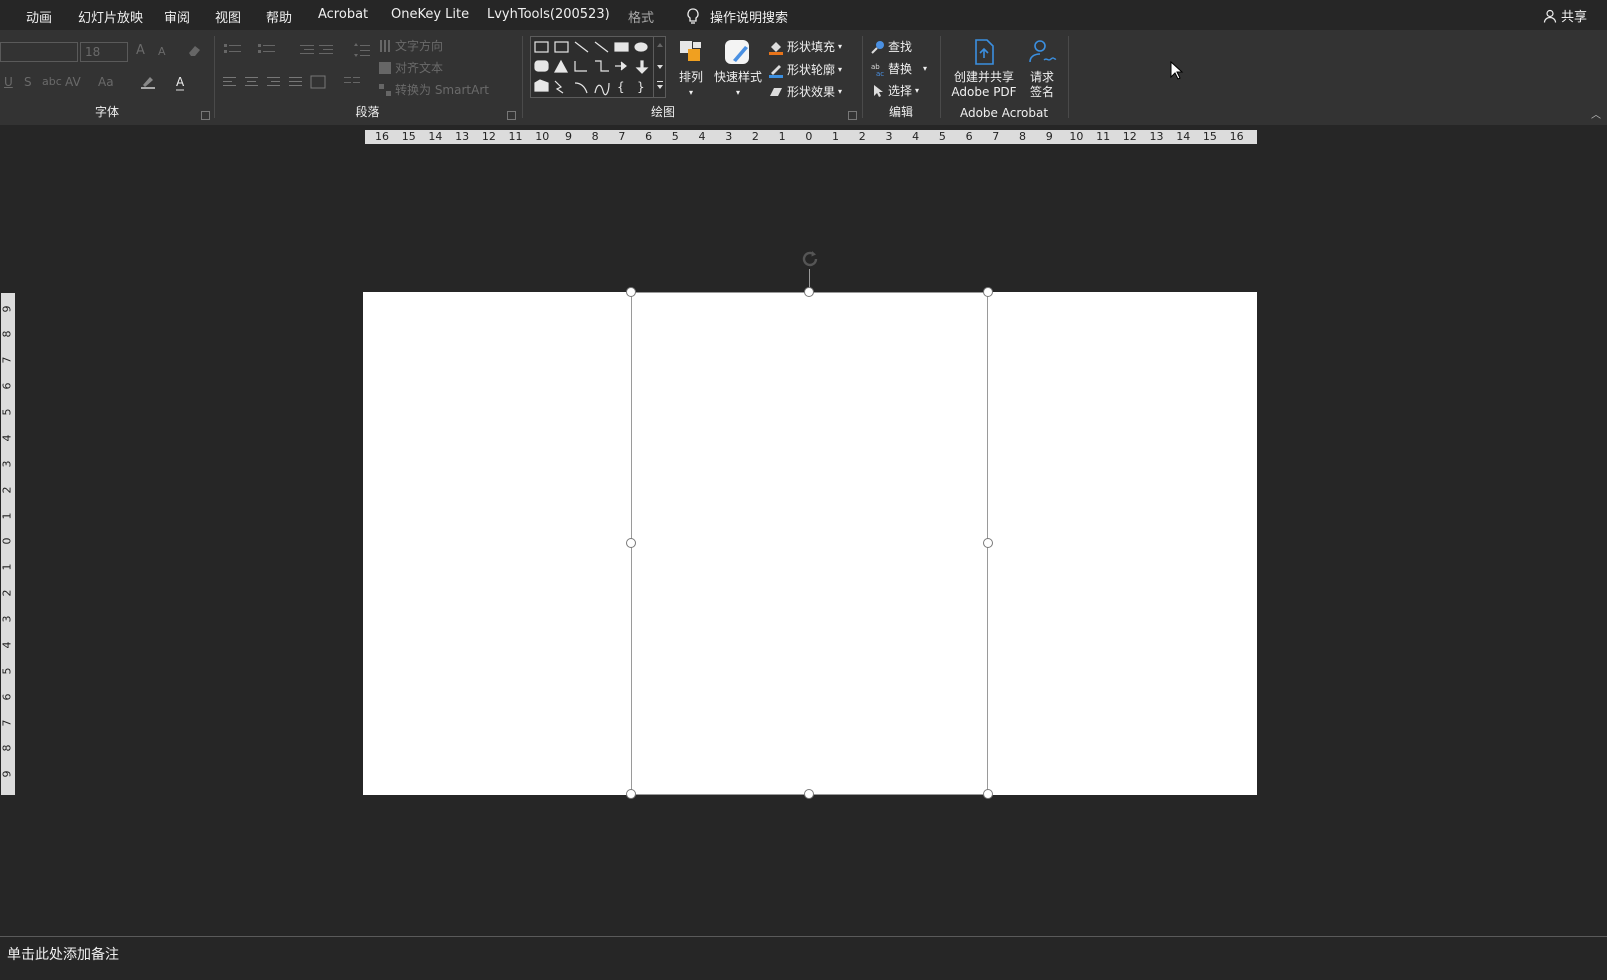 The height and width of the screenshot is (980, 1607). What do you see at coordinates (7, 748) in the screenshot?
I see `ruler-tick-label: 8` at bounding box center [7, 748].